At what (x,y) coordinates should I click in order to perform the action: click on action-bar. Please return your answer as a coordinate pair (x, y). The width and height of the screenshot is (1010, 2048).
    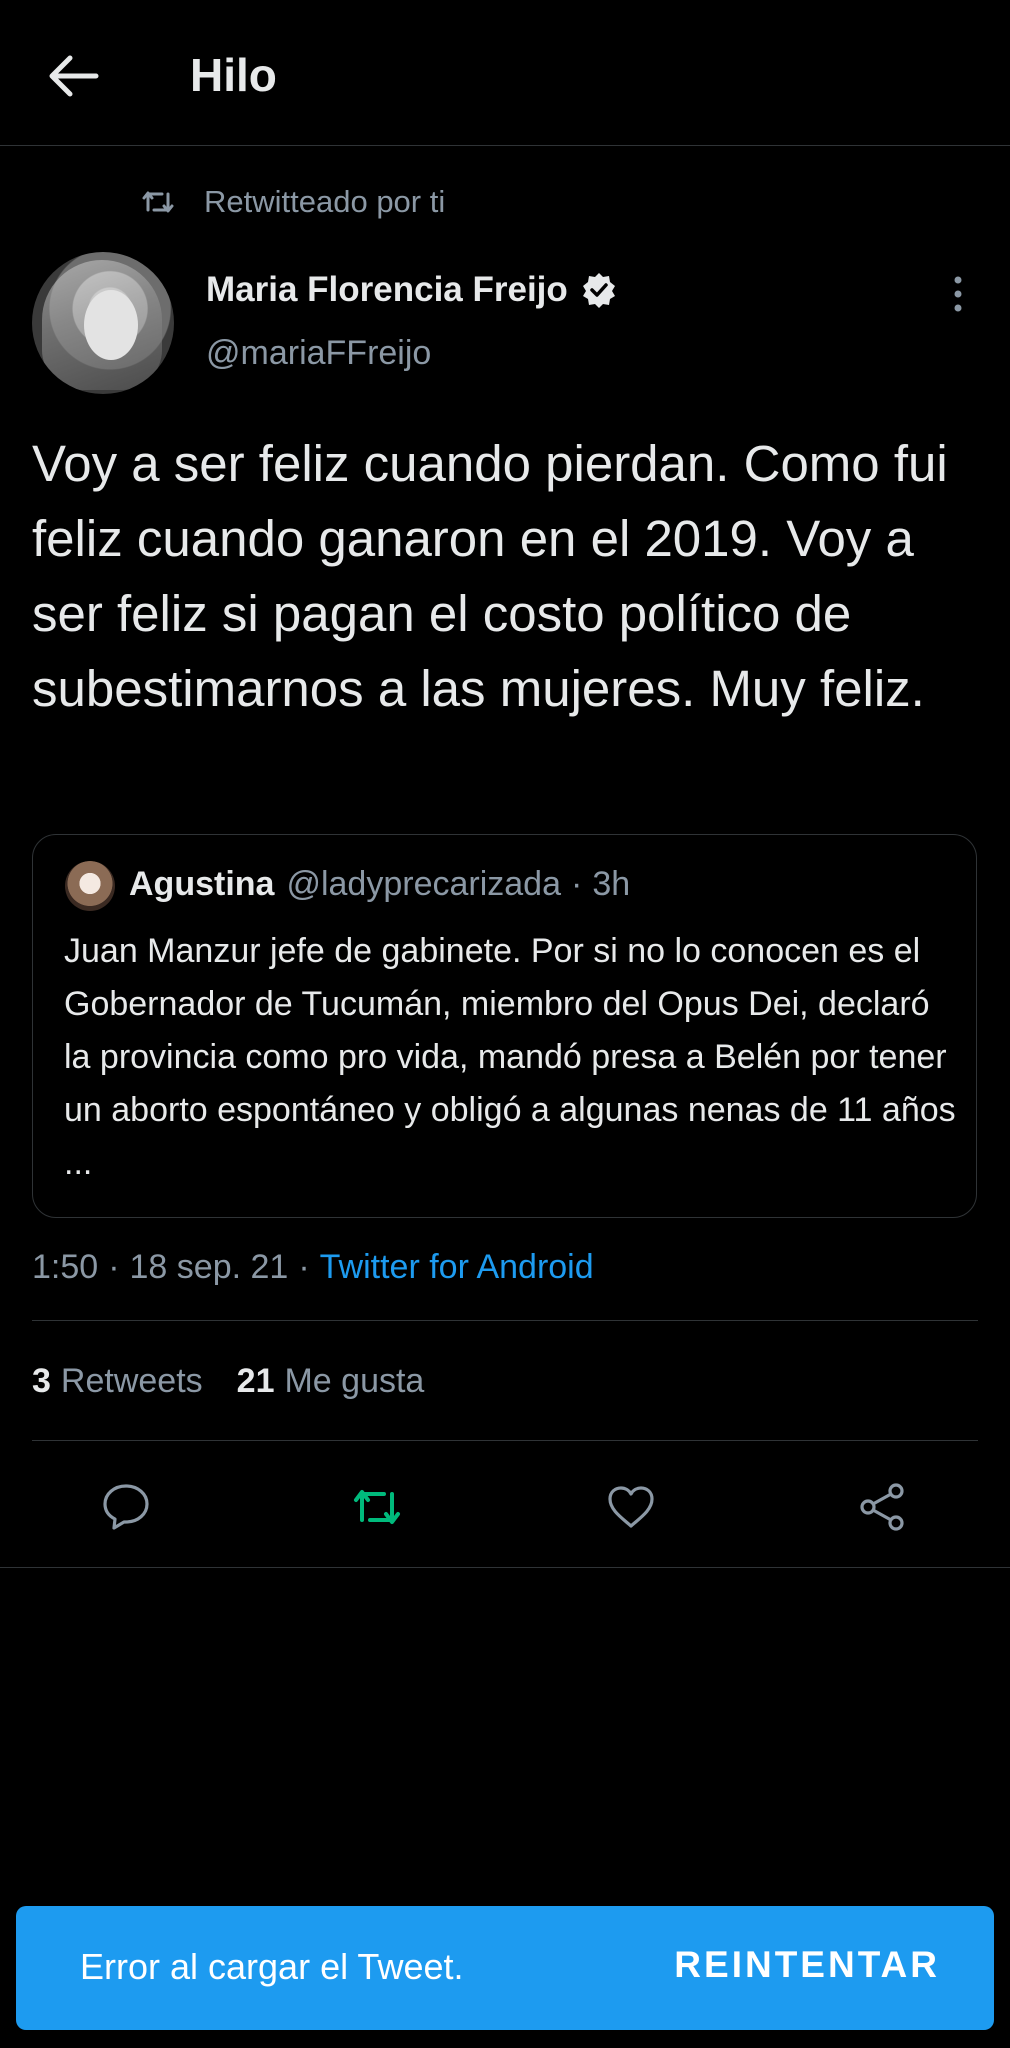
    Looking at the image, I should click on (505, 1505).